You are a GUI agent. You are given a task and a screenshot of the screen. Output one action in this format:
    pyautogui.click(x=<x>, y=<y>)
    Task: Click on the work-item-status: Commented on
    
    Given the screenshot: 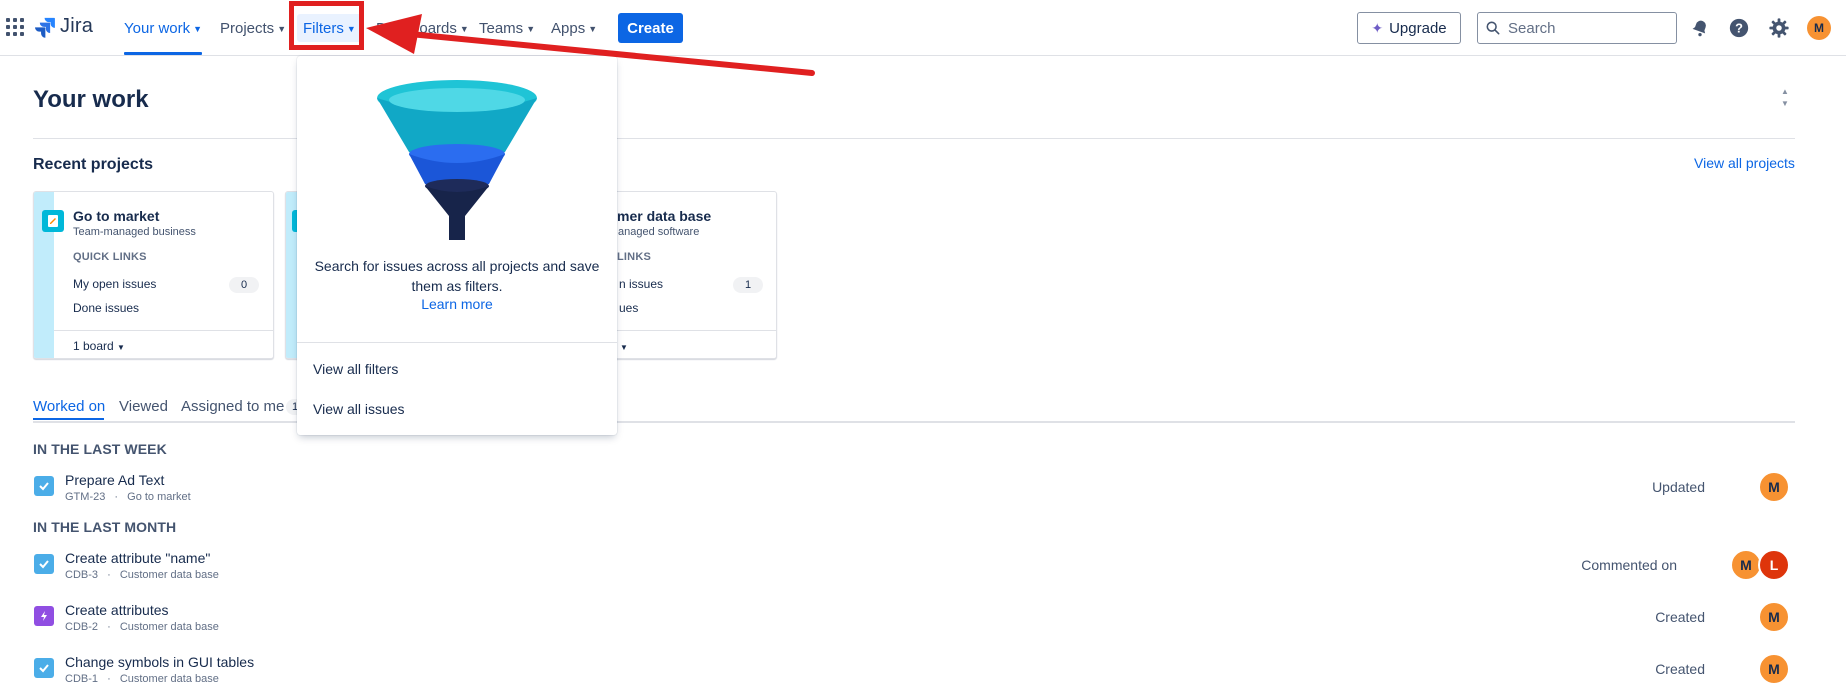 What is the action you would take?
    pyautogui.click(x=1629, y=565)
    